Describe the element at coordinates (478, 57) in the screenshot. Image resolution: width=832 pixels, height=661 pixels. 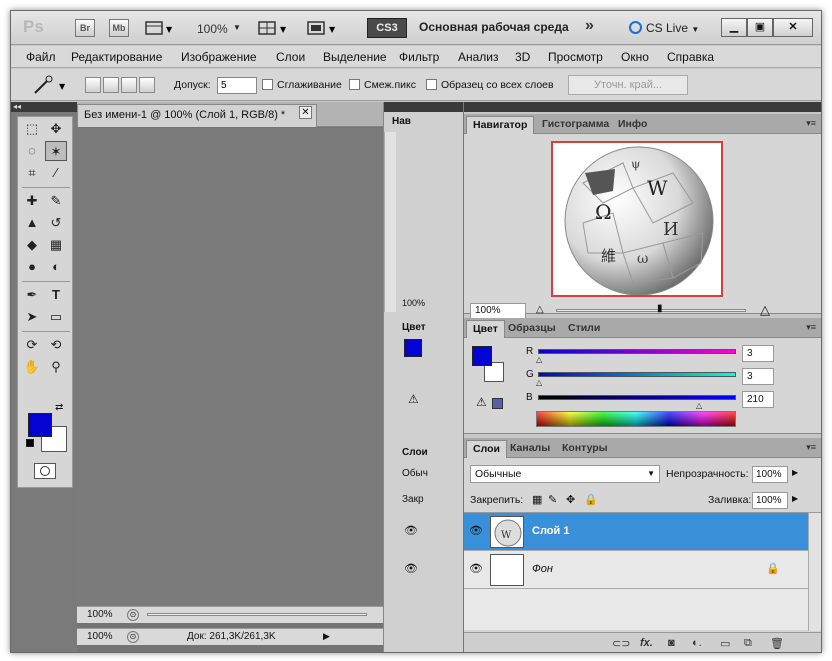
I see `menu-analysis: Анализ` at that location.